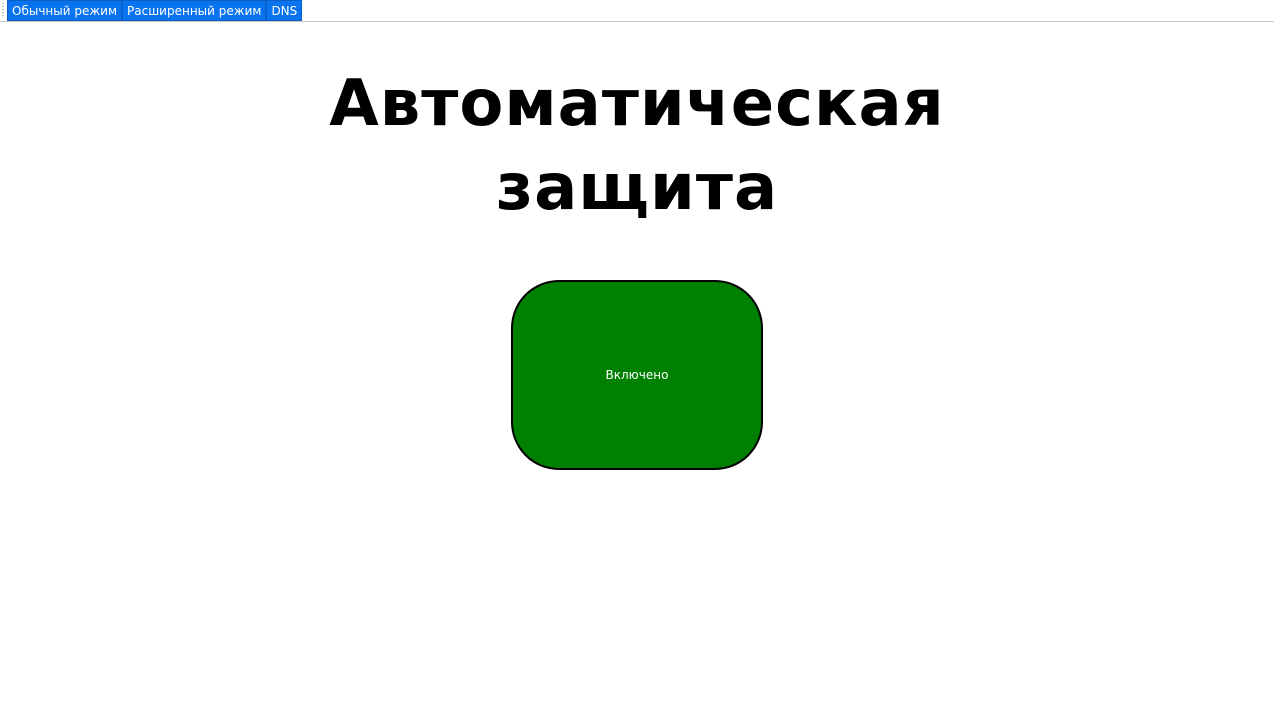 Image resolution: width=1274 pixels, height=713 pixels. What do you see at coordinates (65, 10) in the screenshot?
I see `tab-normal-mode: Обычный режим` at bounding box center [65, 10].